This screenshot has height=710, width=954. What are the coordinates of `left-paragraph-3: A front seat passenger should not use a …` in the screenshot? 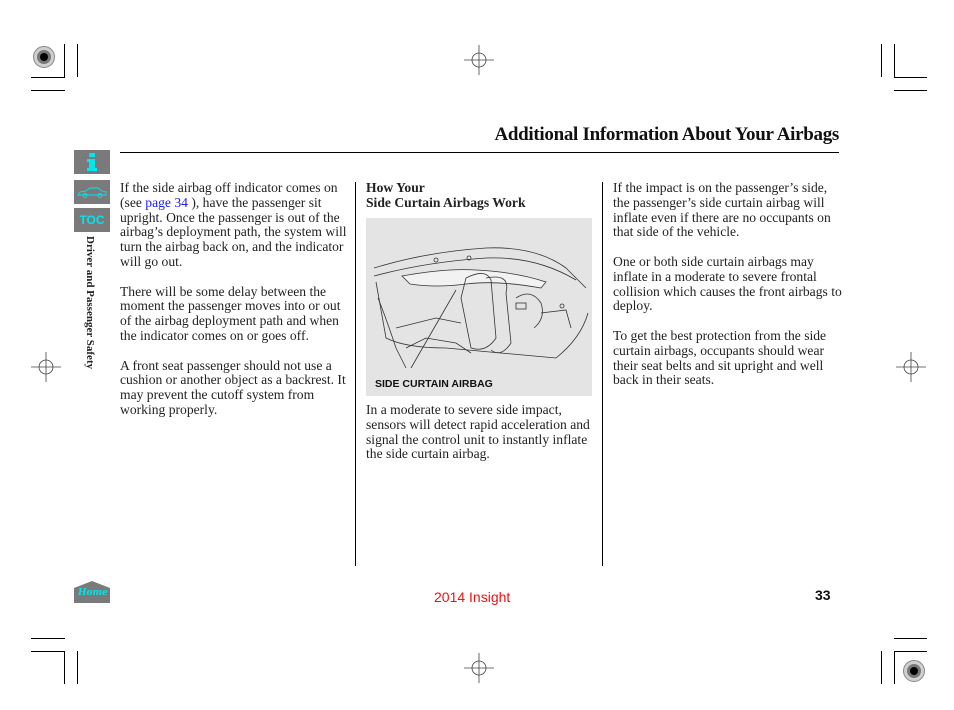 It's located at (233, 387).